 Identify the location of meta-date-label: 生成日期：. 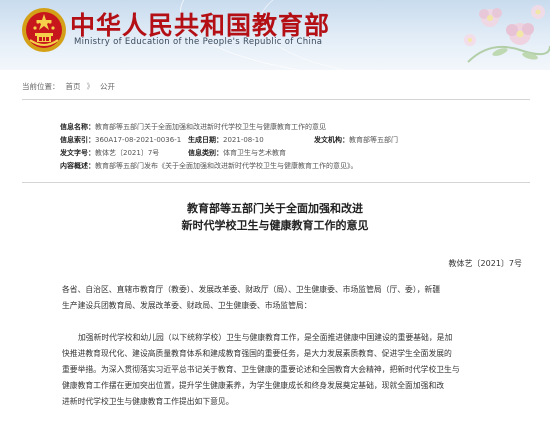
(205, 140).